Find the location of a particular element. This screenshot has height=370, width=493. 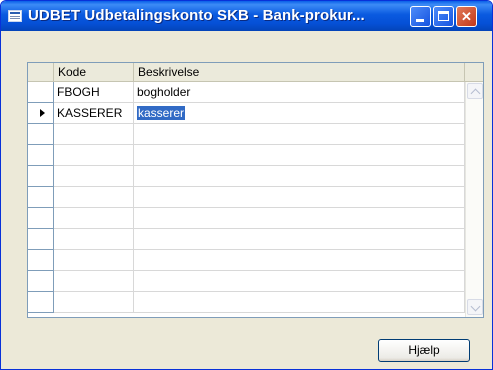

description-cell: kasserer is located at coordinates (299, 113).